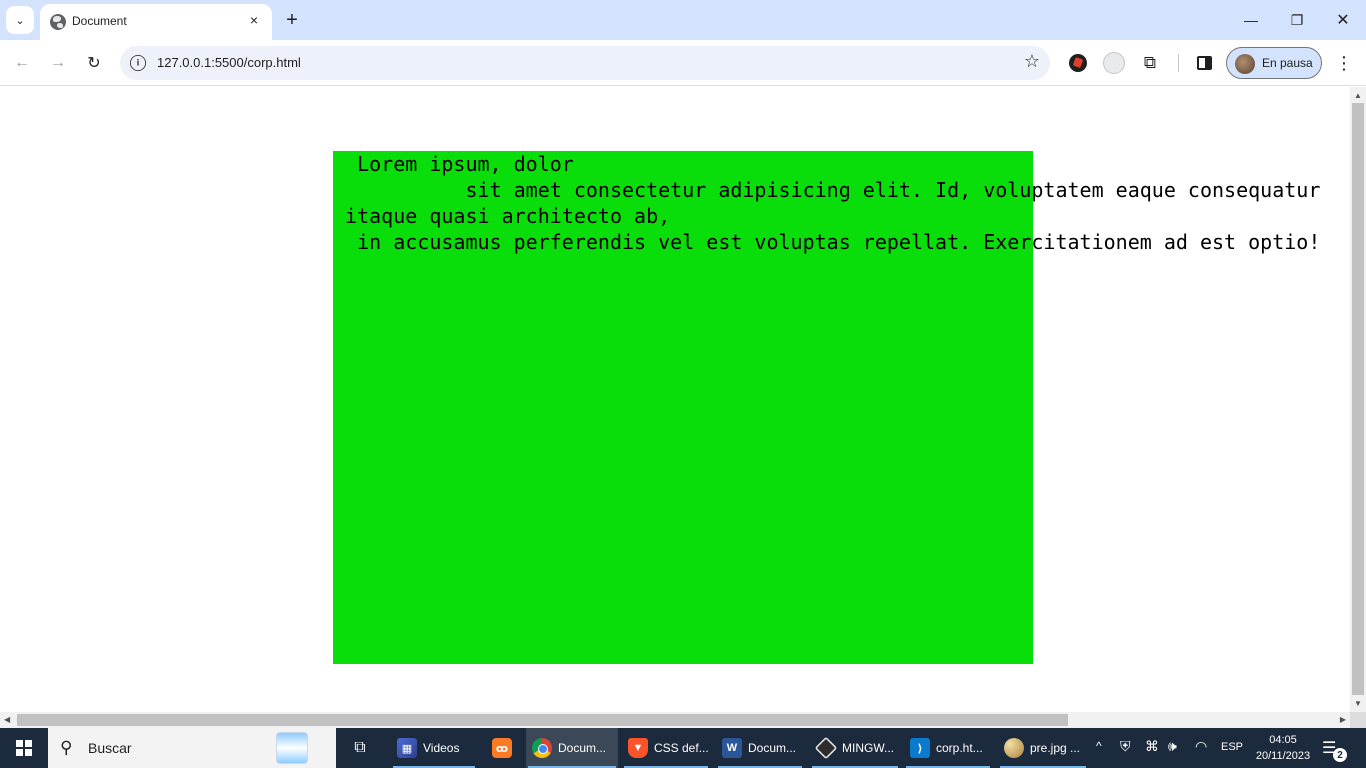 The image size is (1366, 768). What do you see at coordinates (502, 216) in the screenshot?
I see `lorem-line: itaque quasi architecto ab,` at bounding box center [502, 216].